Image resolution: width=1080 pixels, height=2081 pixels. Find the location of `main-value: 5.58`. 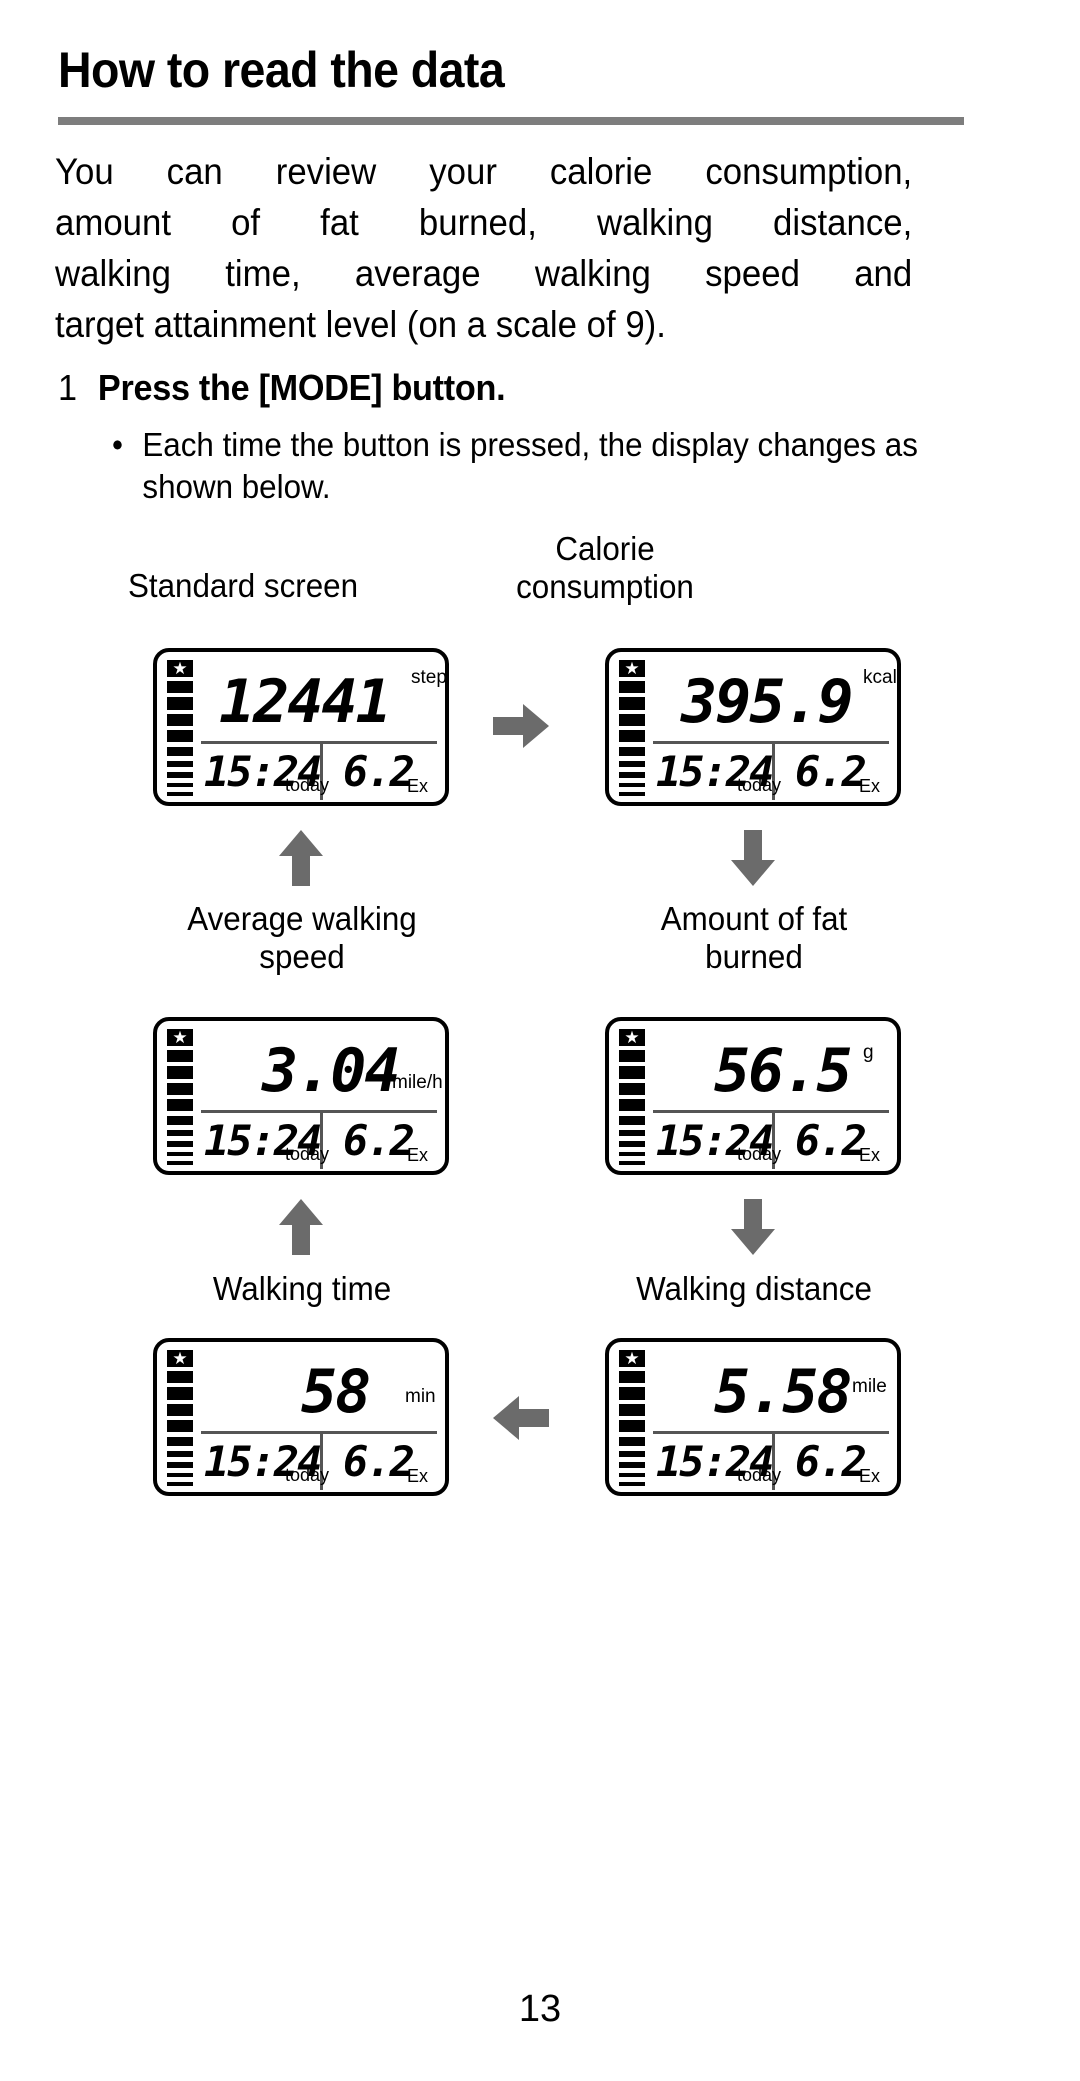

main-value: 5.58 is located at coordinates (783, 1392).